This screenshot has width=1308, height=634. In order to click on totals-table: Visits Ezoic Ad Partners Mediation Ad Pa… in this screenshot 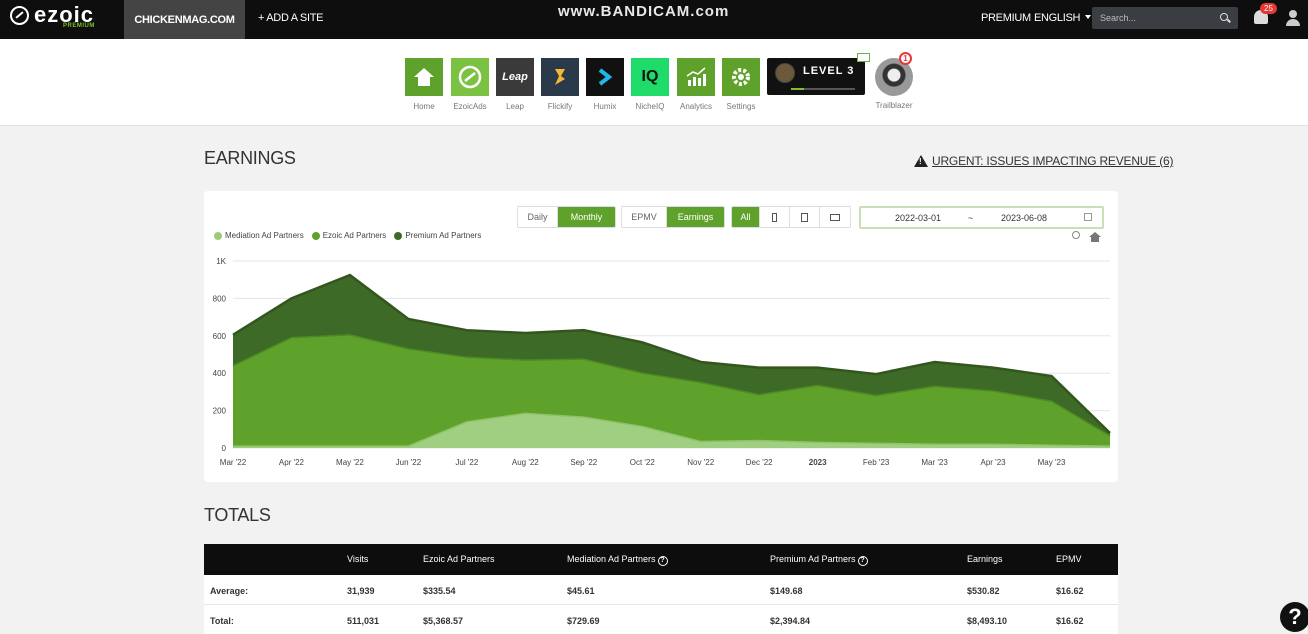, I will do `click(661, 589)`.